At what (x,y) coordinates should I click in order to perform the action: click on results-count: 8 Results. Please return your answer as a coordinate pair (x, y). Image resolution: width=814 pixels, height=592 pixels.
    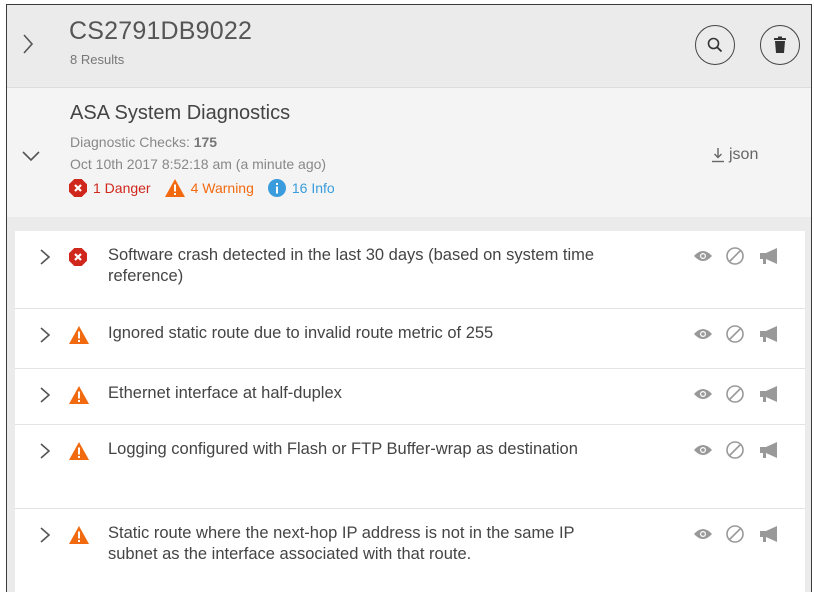
    Looking at the image, I should click on (97, 59).